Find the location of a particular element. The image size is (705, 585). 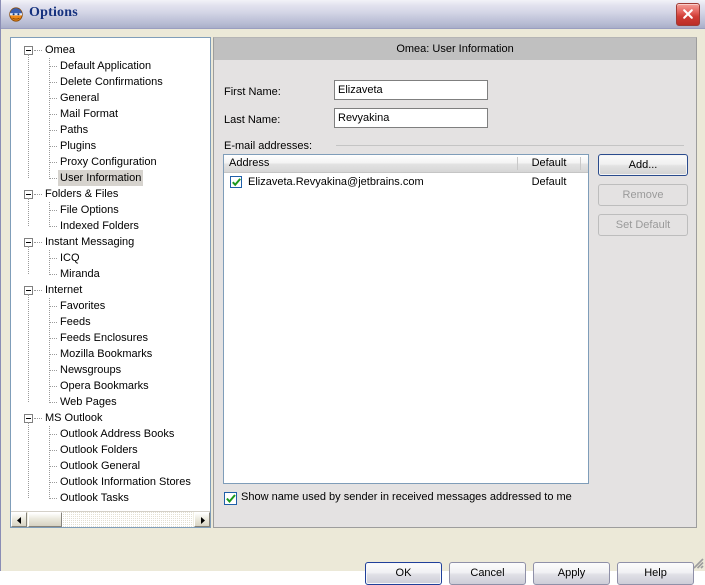

close-icon is located at coordinates (688, 14).